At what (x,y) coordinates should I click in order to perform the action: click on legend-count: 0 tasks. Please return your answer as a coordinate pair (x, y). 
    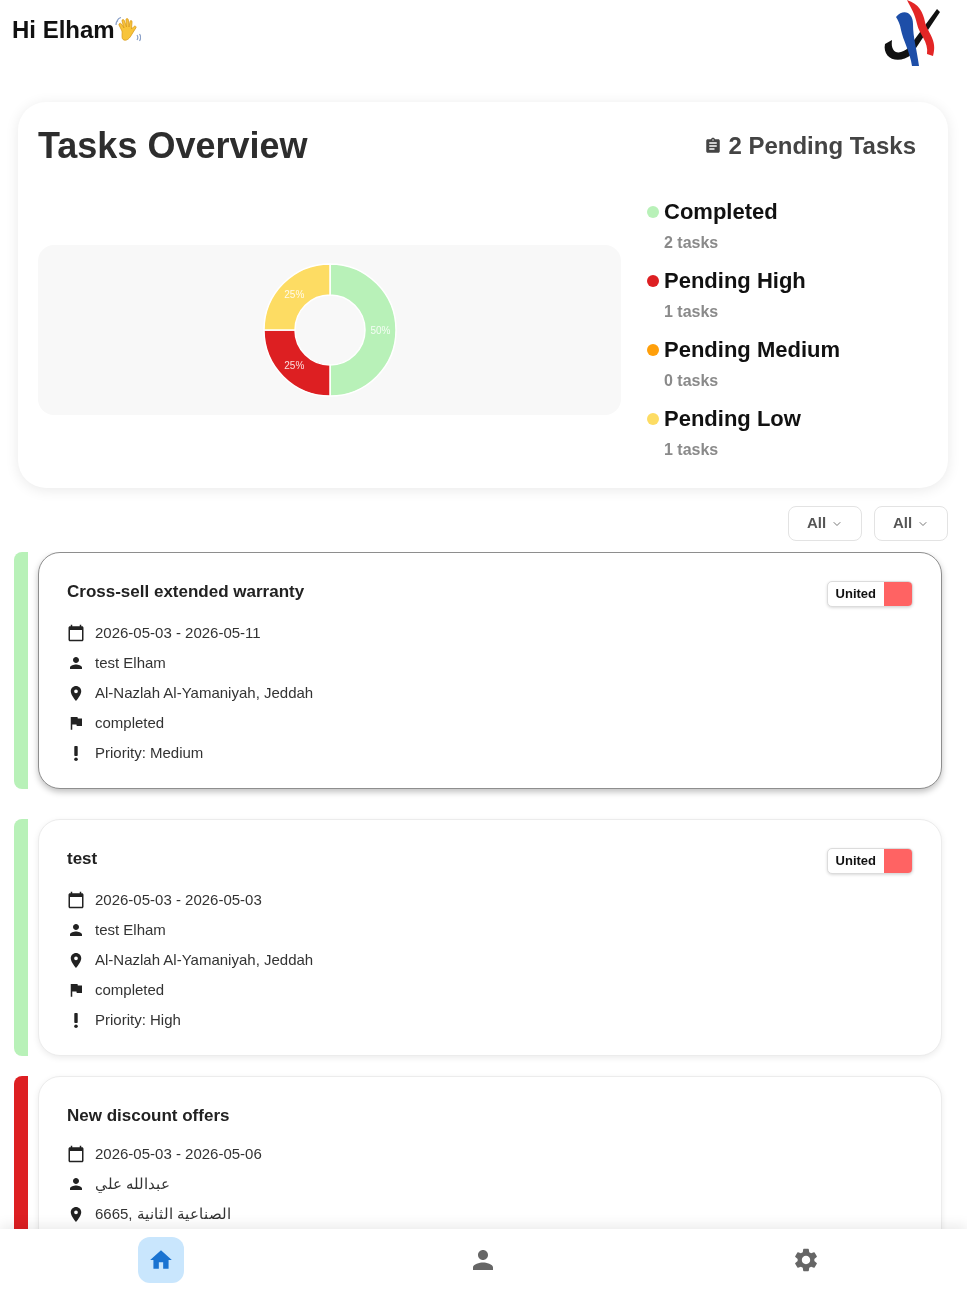
    Looking at the image, I should click on (692, 381).